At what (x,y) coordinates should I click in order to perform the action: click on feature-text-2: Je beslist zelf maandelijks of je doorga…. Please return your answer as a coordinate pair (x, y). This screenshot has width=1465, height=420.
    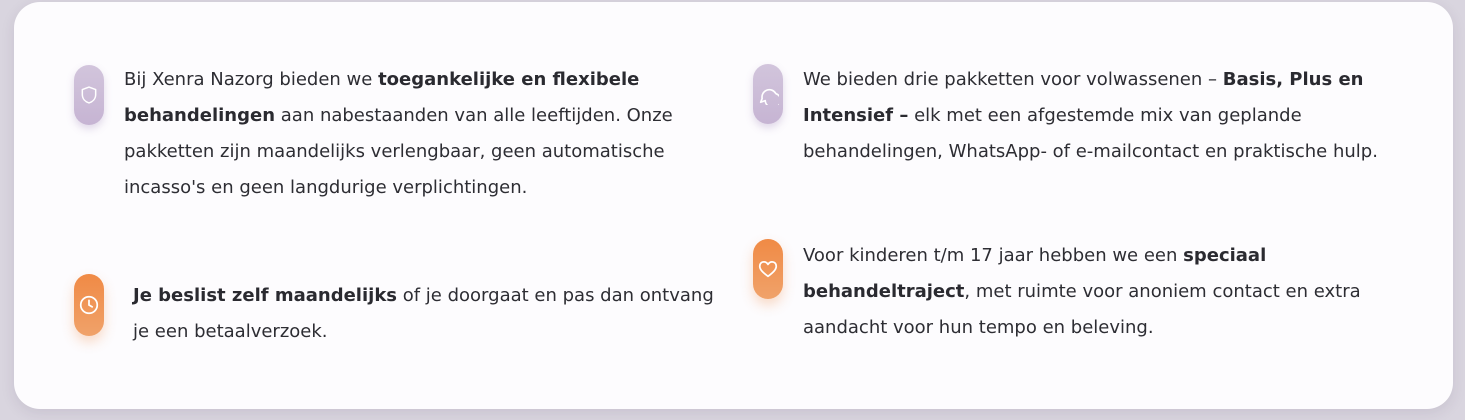
    Looking at the image, I should click on (428, 314).